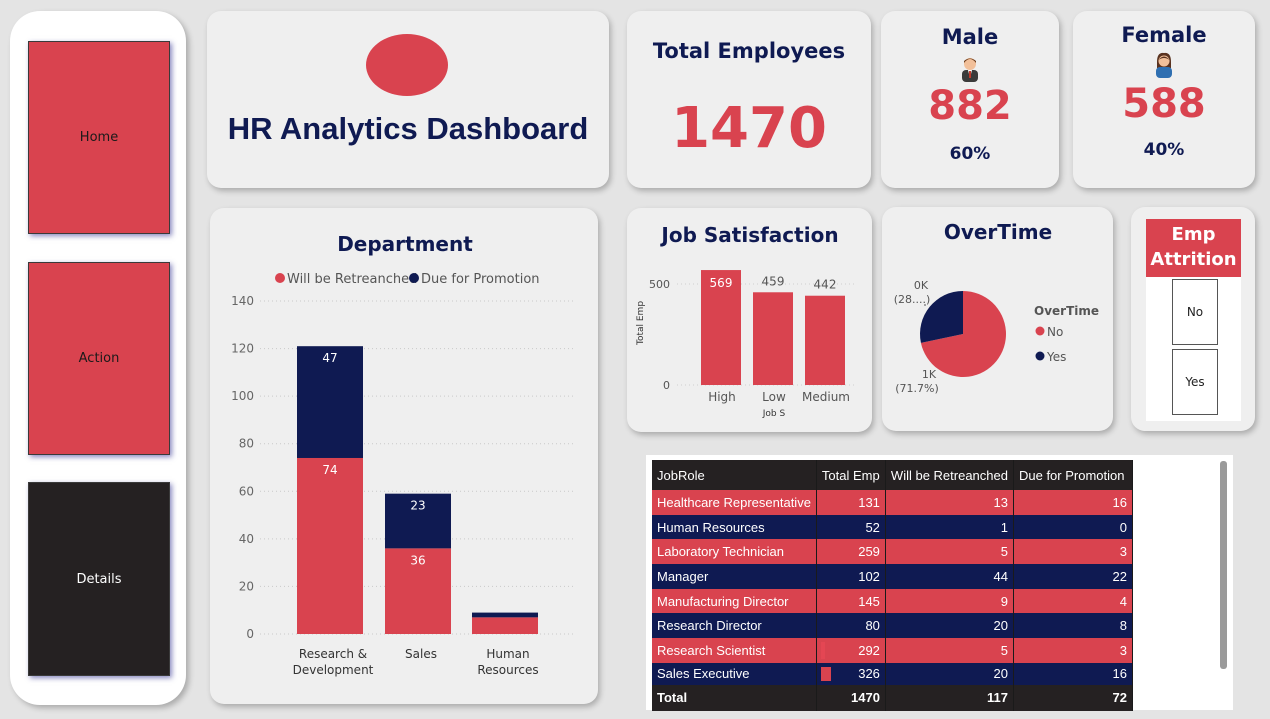 This screenshot has height=719, width=1270. What do you see at coordinates (892, 601) in the screenshot?
I see `table-row: Manufacturing Director 145 9 4` at bounding box center [892, 601].